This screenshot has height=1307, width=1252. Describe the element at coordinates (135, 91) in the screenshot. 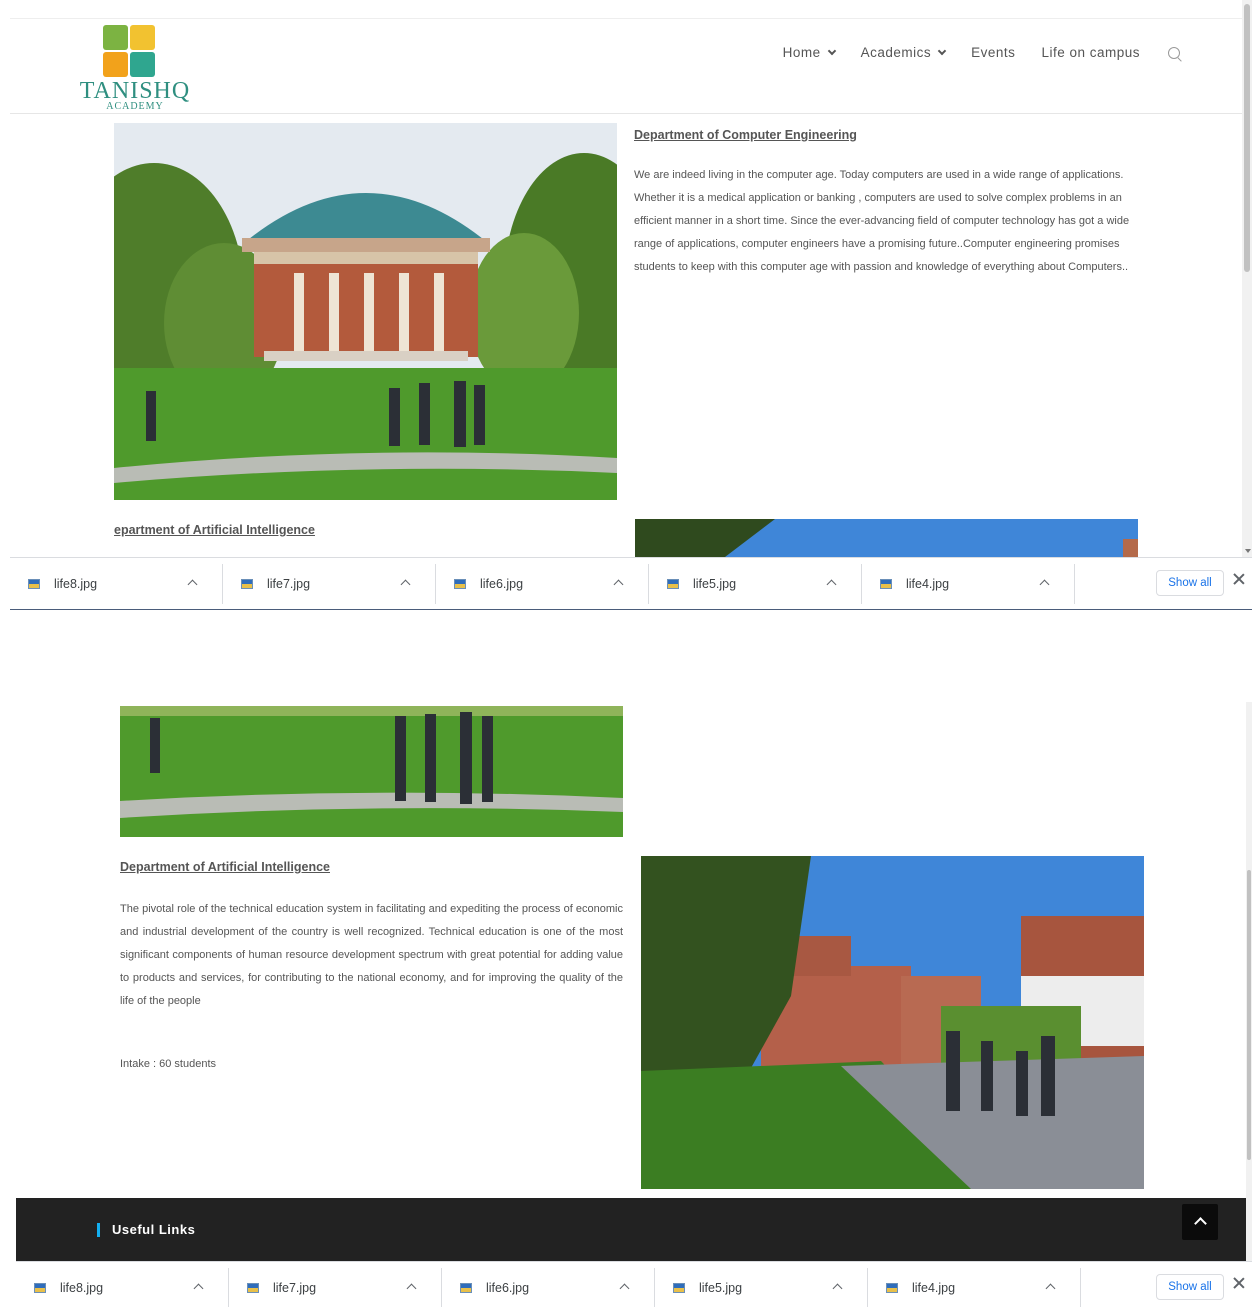

I see `logo-name: TANISHQ` at that location.